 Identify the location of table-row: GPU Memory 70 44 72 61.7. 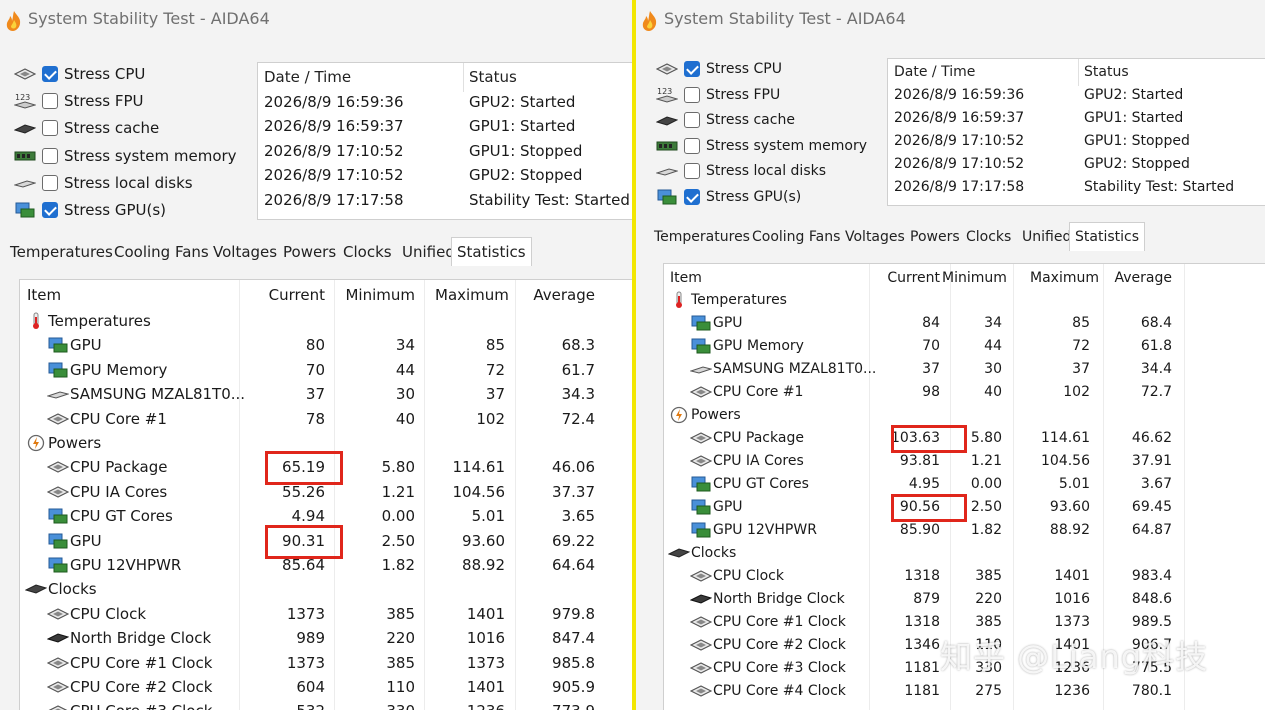
(326, 371).